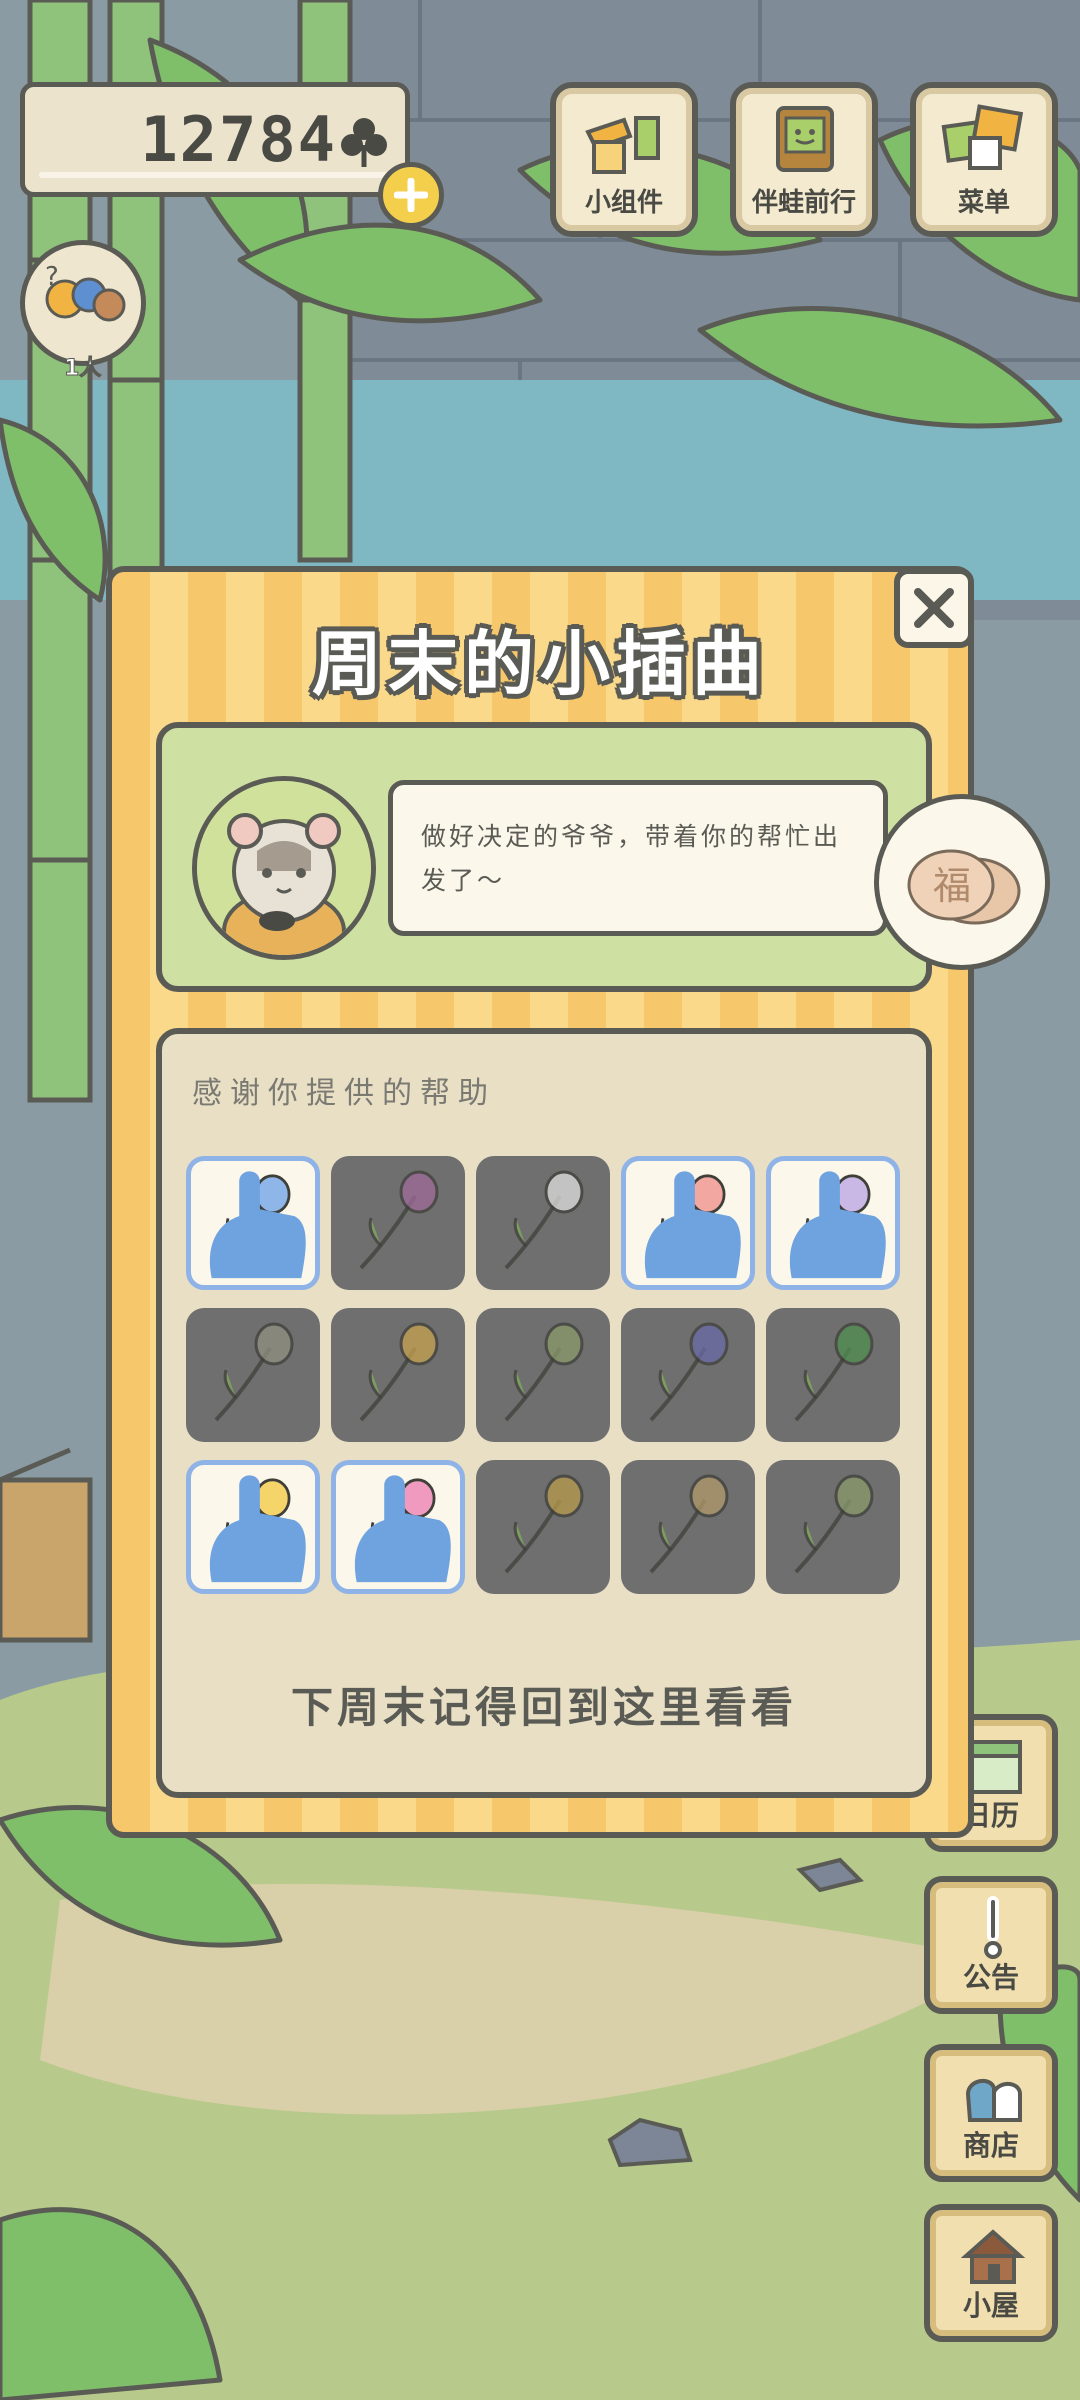 This screenshot has height=2400, width=1080. I want to click on speech-bubble: 做好决定的爷爷，带着你的帮忙出发了～, so click(638, 858).